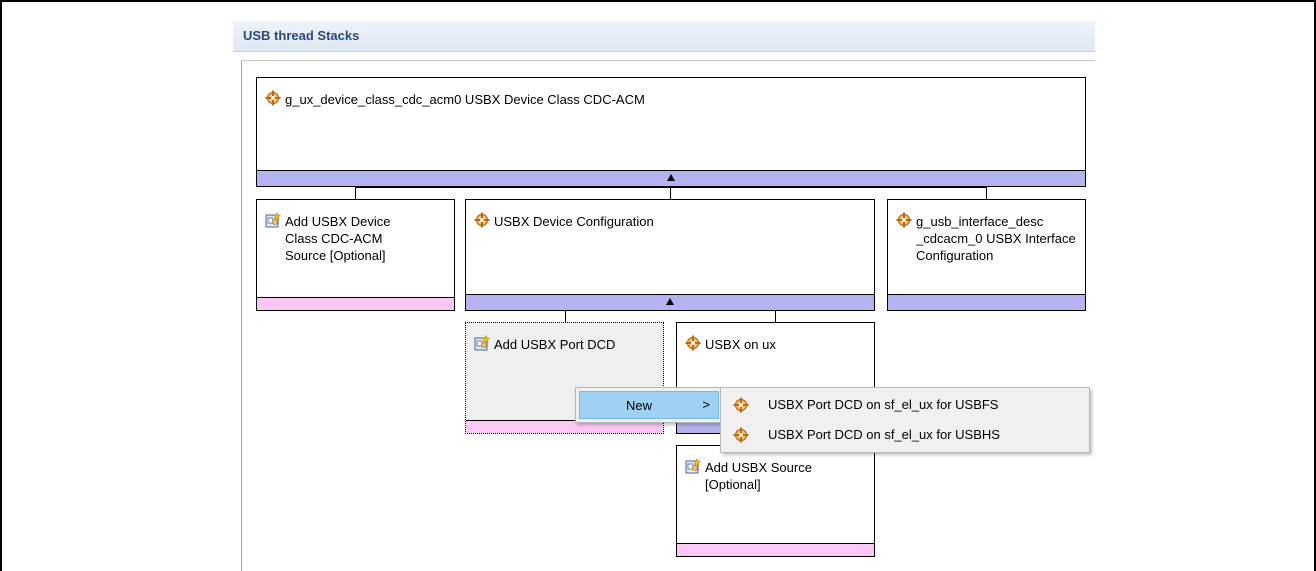  I want to click on submenu-item-usbfs: USBX Port DCD on sf_el_ux for USBFS, so click(905, 405).